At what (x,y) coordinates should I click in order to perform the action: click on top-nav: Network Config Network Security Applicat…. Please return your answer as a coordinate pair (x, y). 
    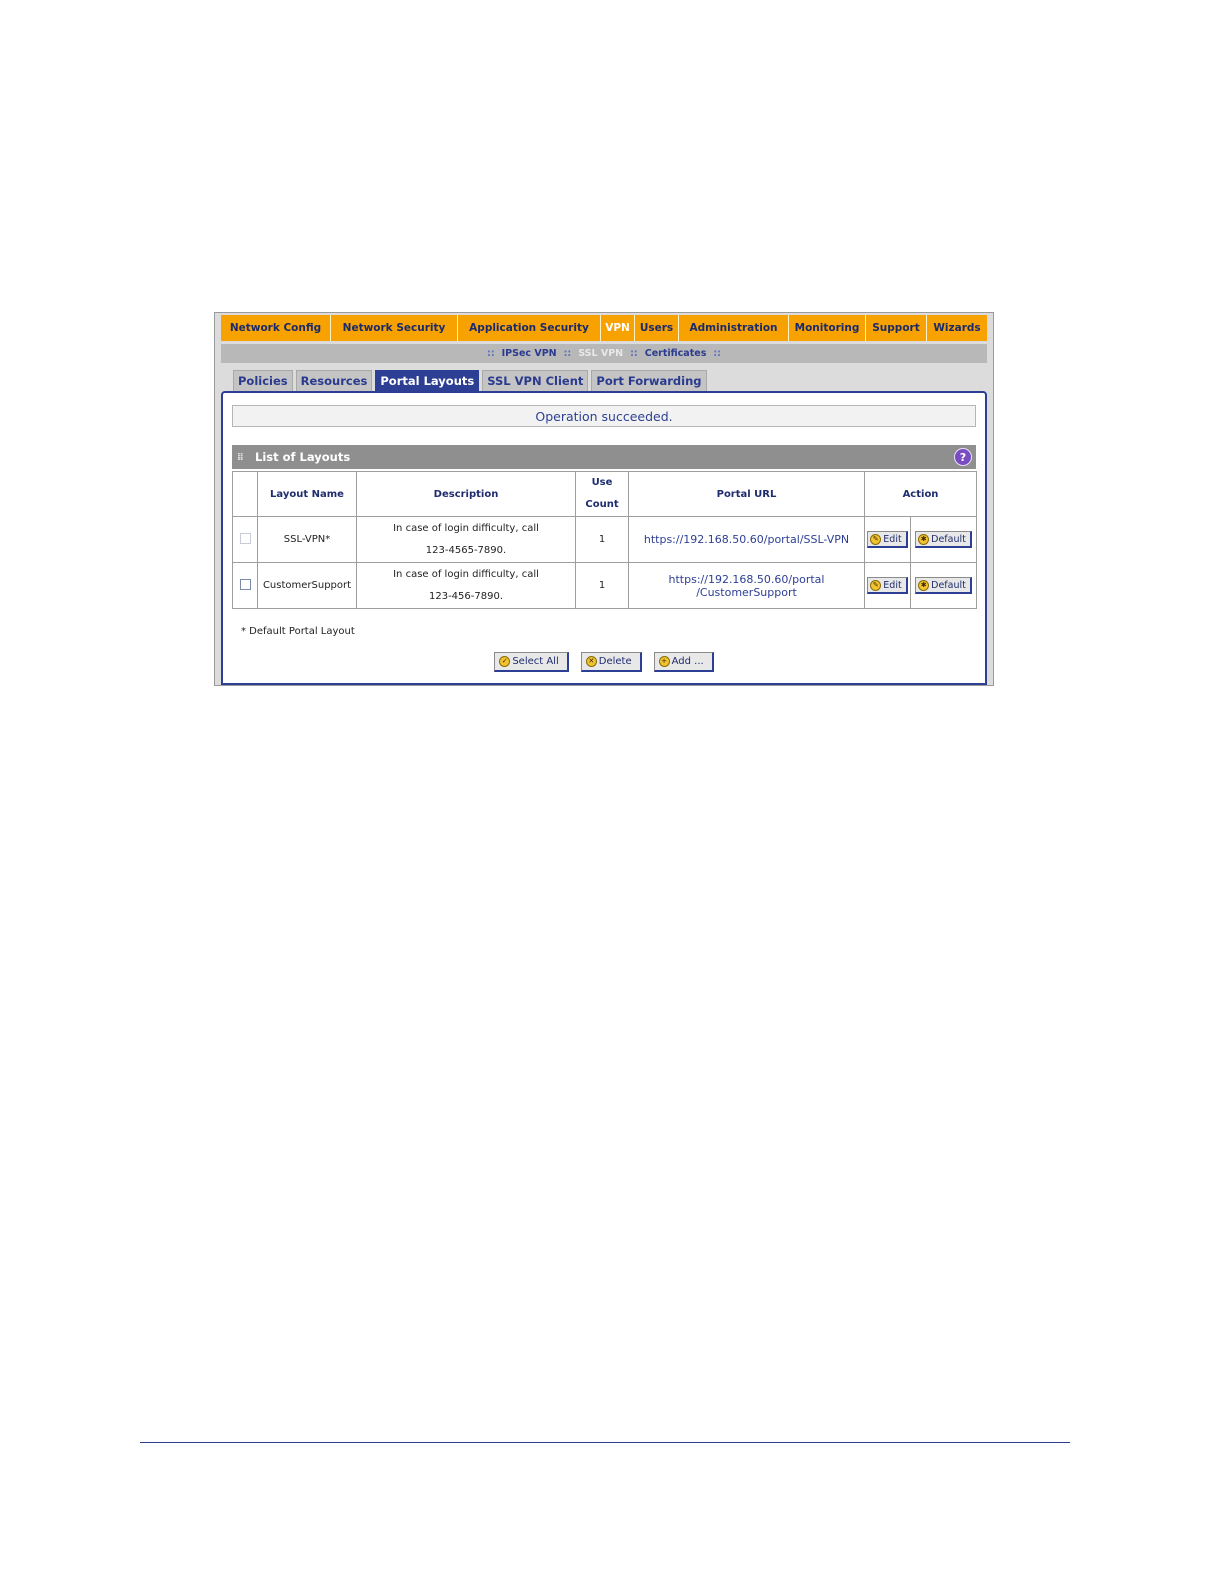
    Looking at the image, I should click on (604, 328).